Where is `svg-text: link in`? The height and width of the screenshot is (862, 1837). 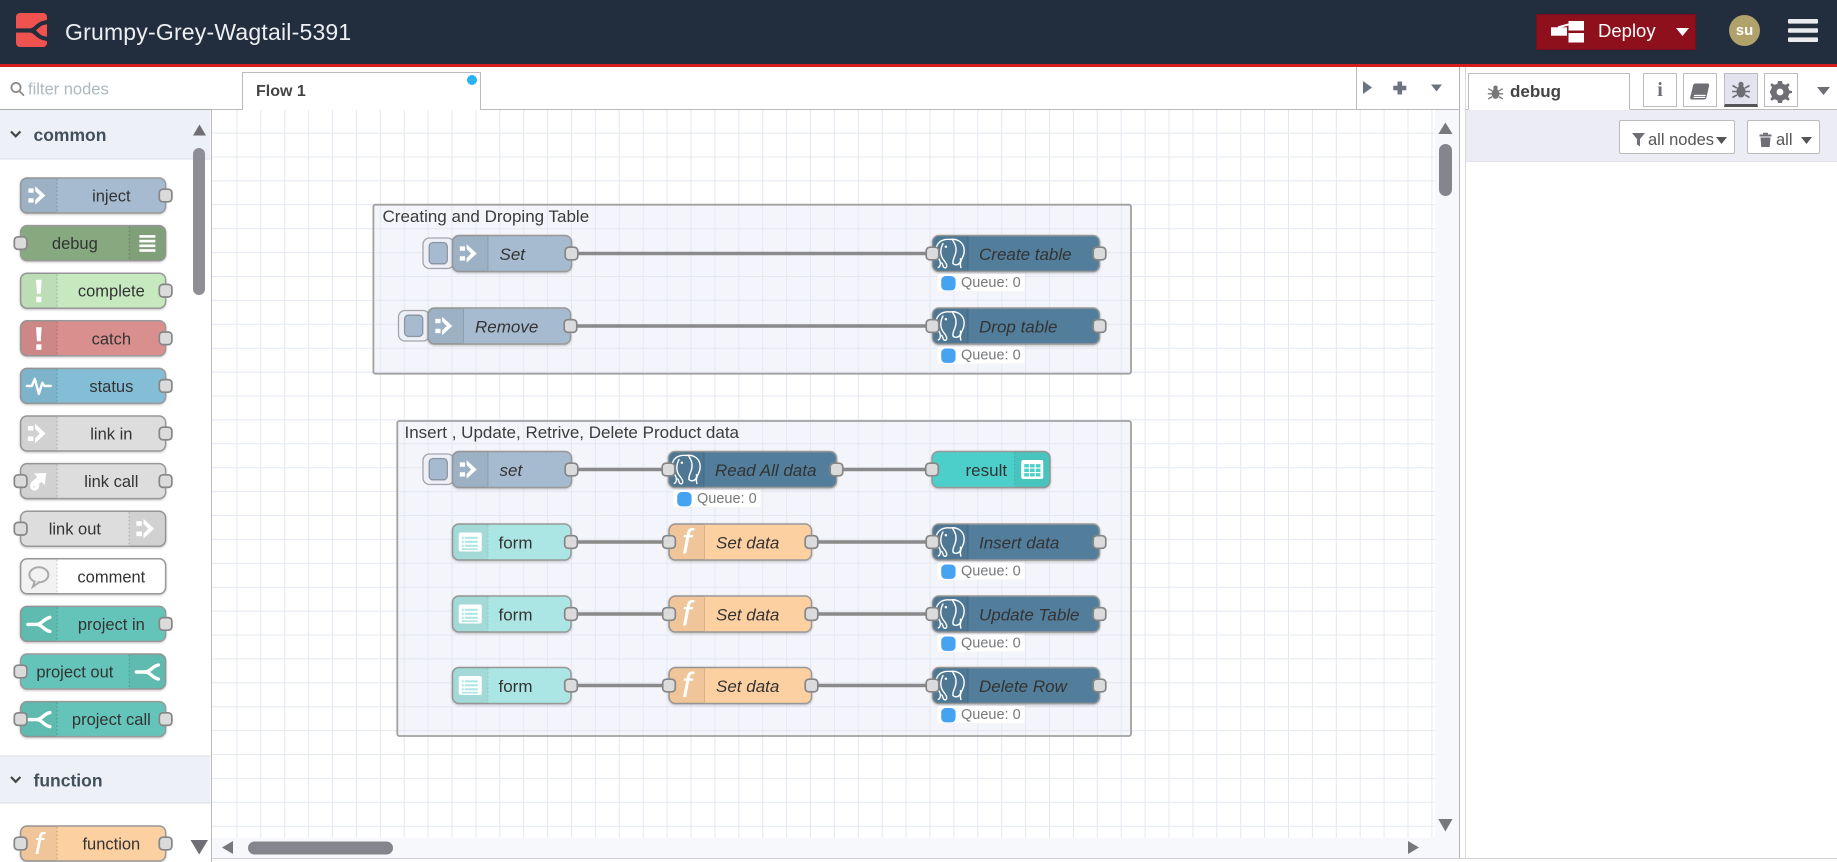
svg-text: link in is located at coordinates (111, 435).